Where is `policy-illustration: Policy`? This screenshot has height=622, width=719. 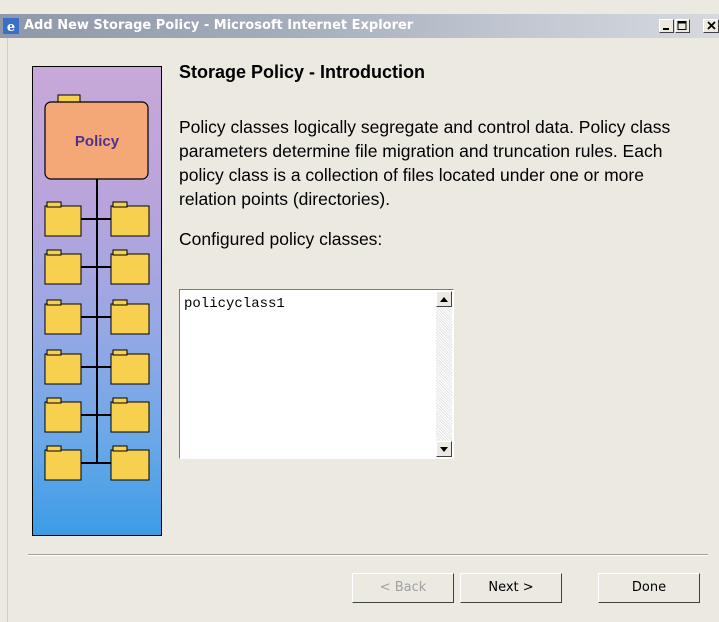 policy-illustration: Policy is located at coordinates (97, 301).